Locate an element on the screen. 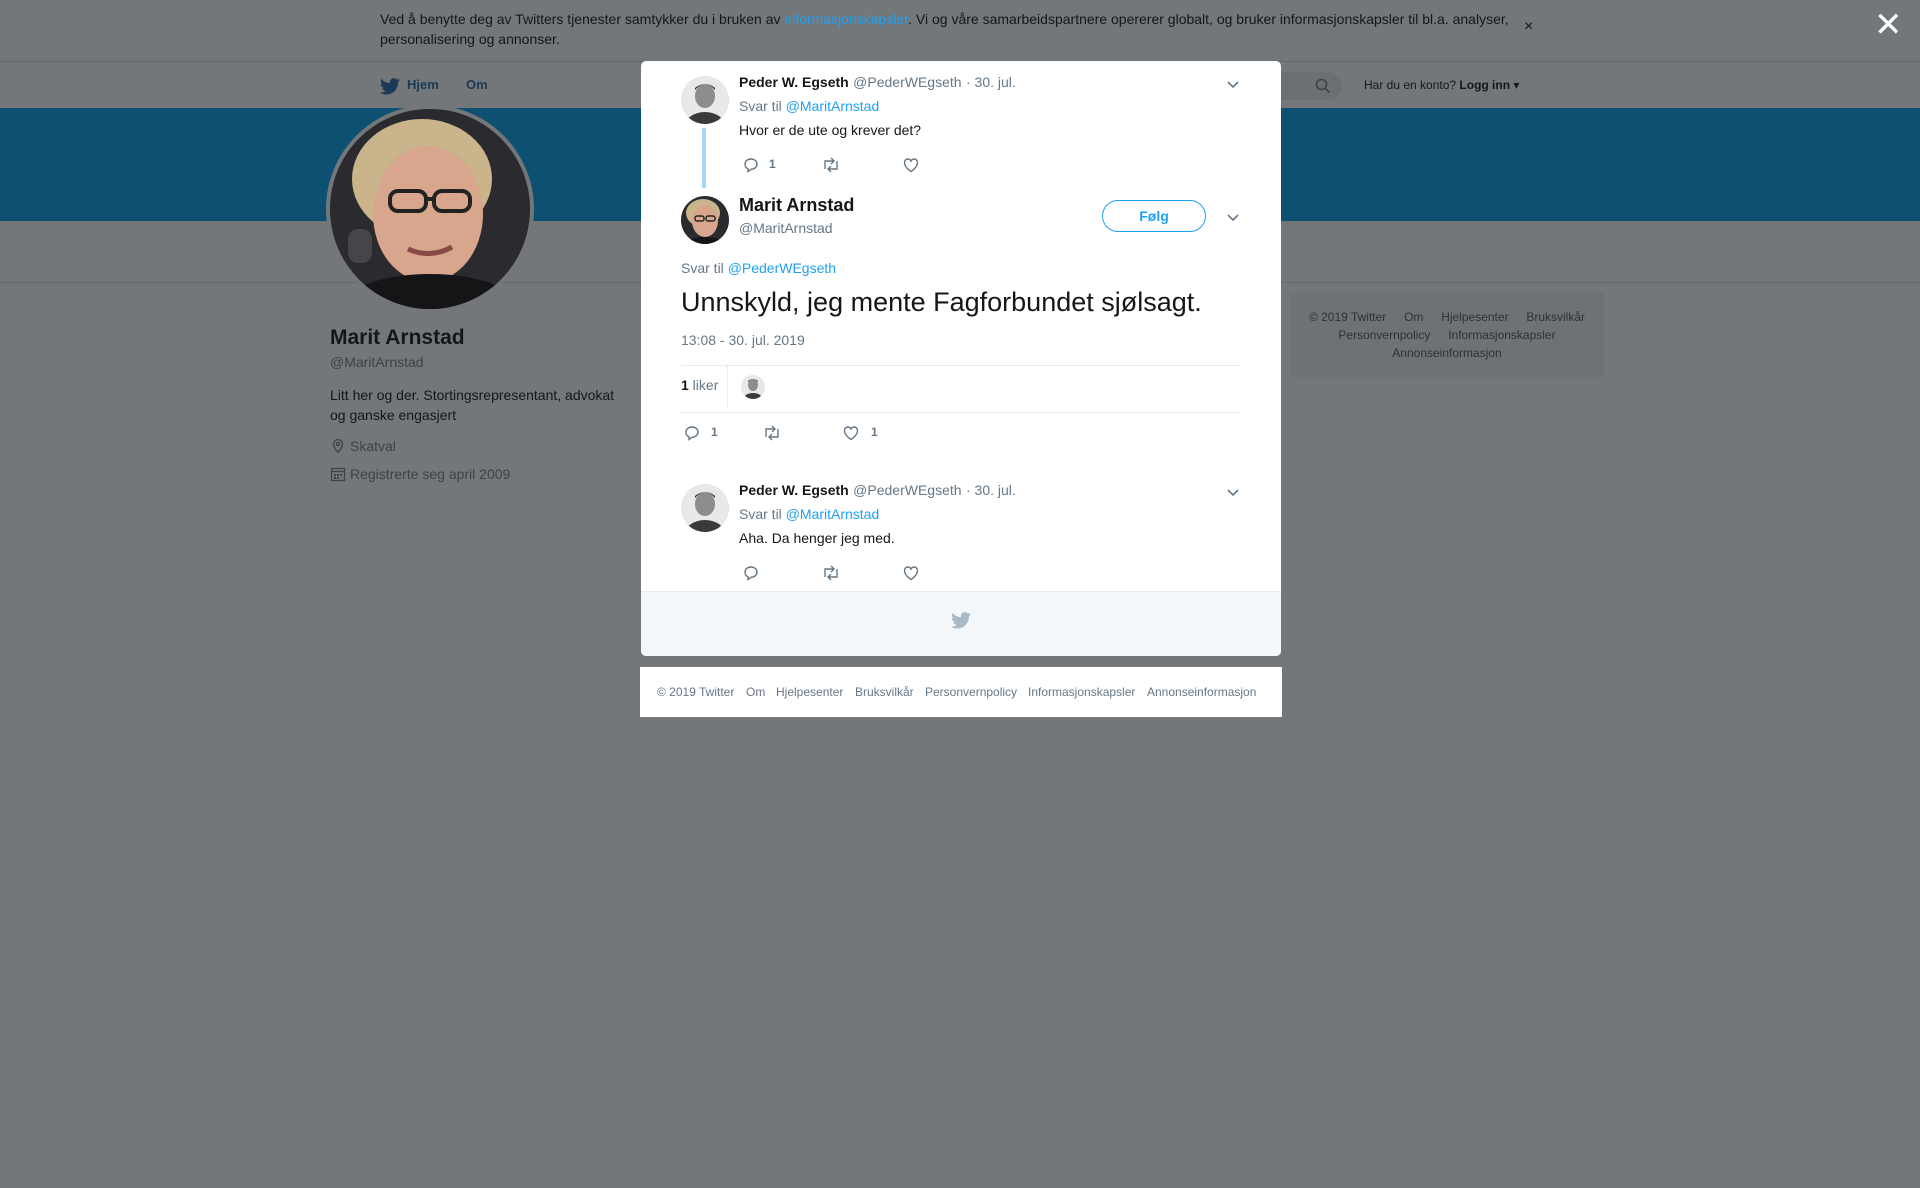 This screenshot has width=1920, height=1188. login-link: Logg inn is located at coordinates (1484, 85).